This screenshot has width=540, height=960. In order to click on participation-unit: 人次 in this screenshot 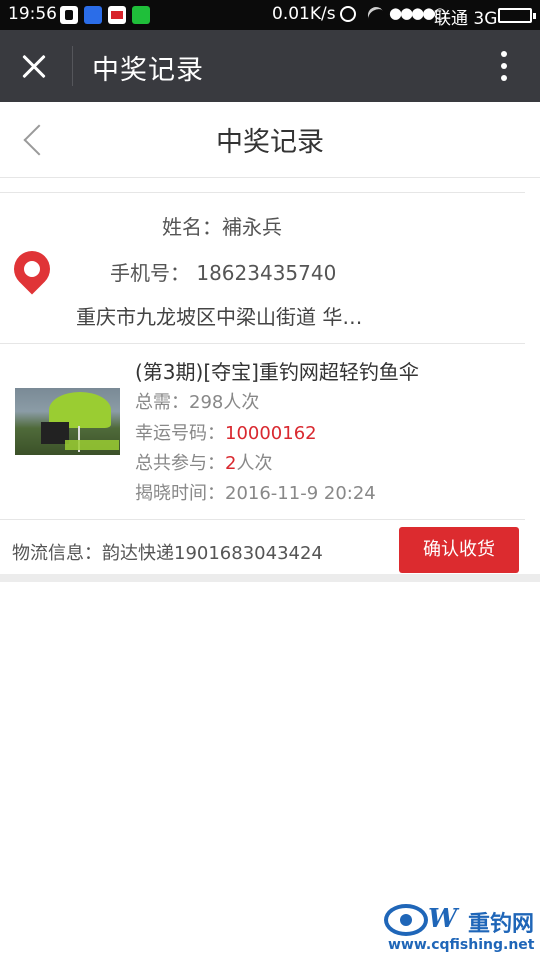, I will do `click(254, 463)`.